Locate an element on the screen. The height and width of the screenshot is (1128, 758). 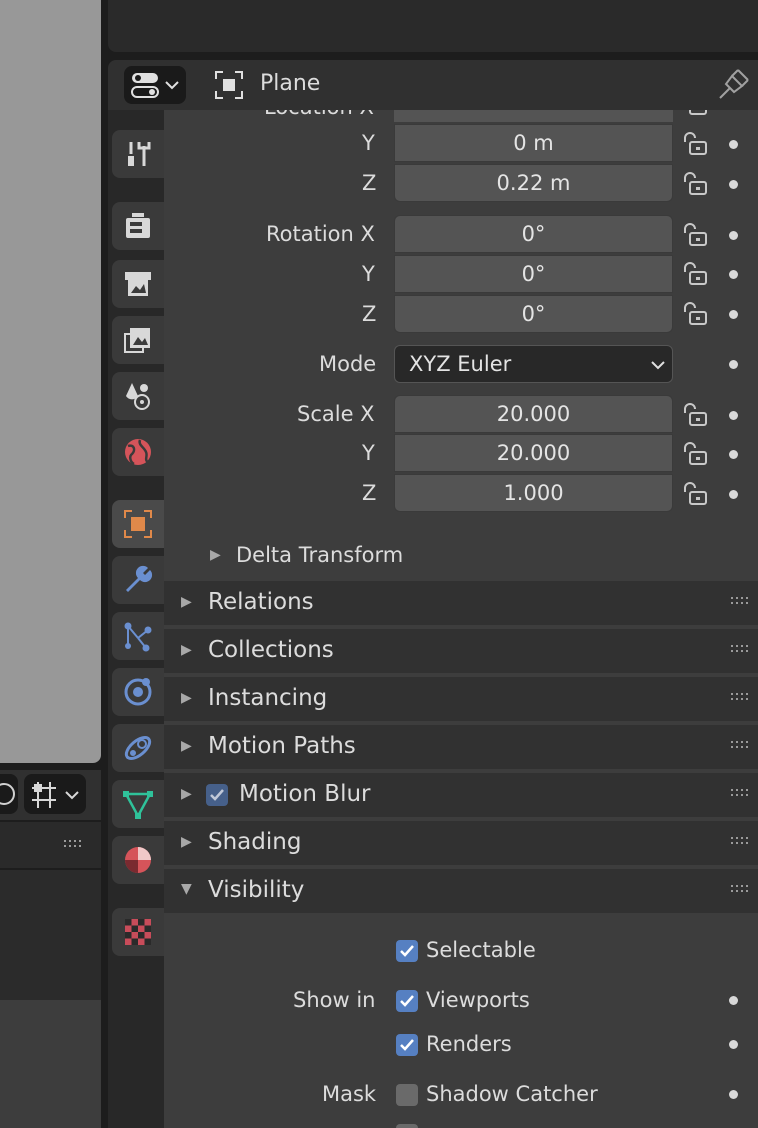
scene-icon is located at coordinates (138, 396).